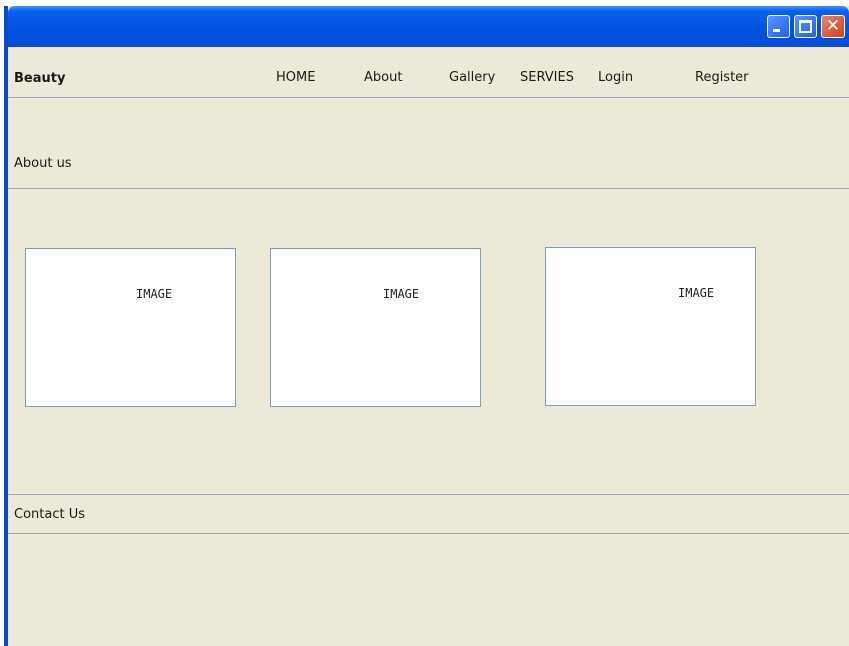 The height and width of the screenshot is (646, 849). I want to click on nav-home: HOME, so click(295, 77).